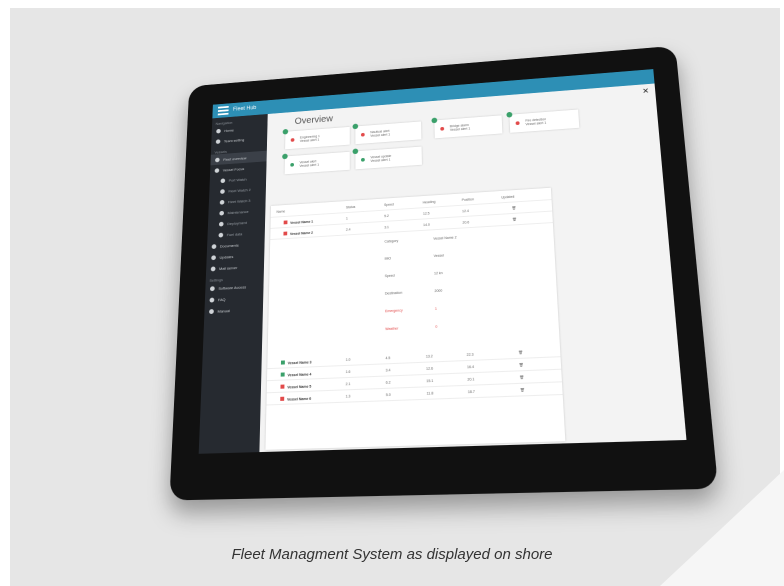 Image resolution: width=784 pixels, height=586 pixels. I want to click on close-icon: ✕, so click(645, 91).